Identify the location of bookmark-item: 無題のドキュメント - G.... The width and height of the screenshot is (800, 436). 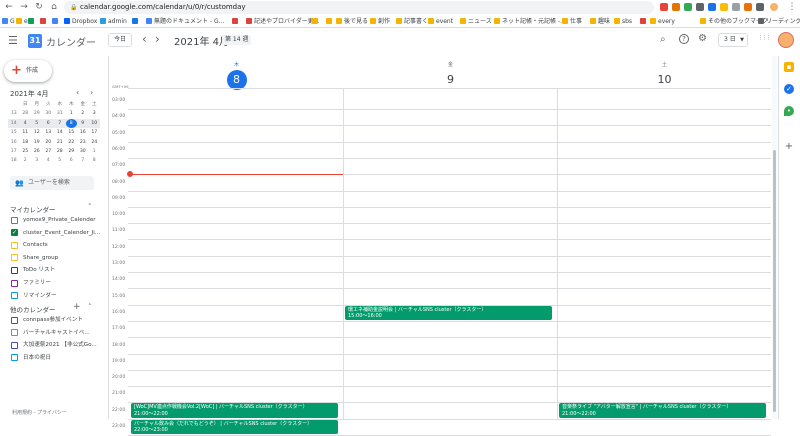
(185, 21).